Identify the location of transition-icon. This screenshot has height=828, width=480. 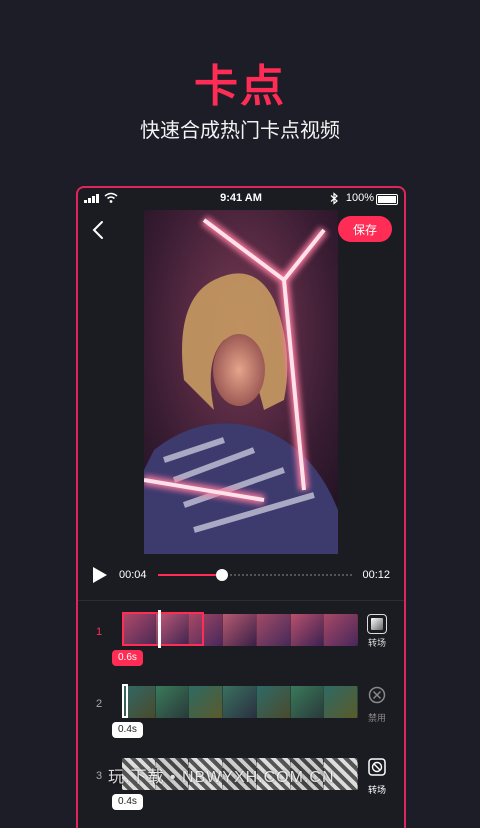
(377, 624).